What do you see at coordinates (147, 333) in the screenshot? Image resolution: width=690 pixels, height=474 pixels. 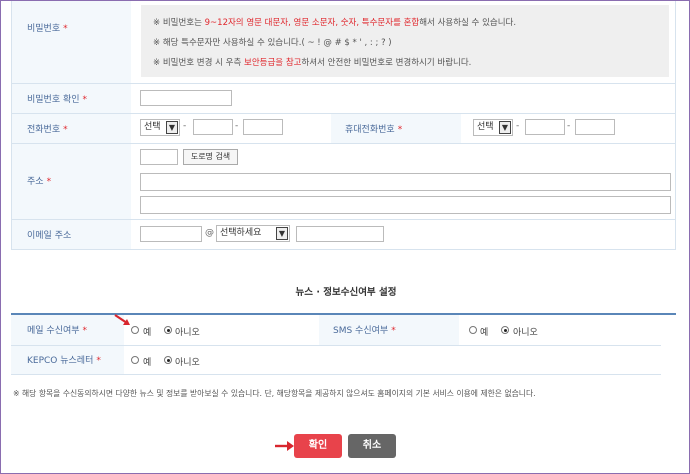 I see `email-opt-yes-label: 예` at bounding box center [147, 333].